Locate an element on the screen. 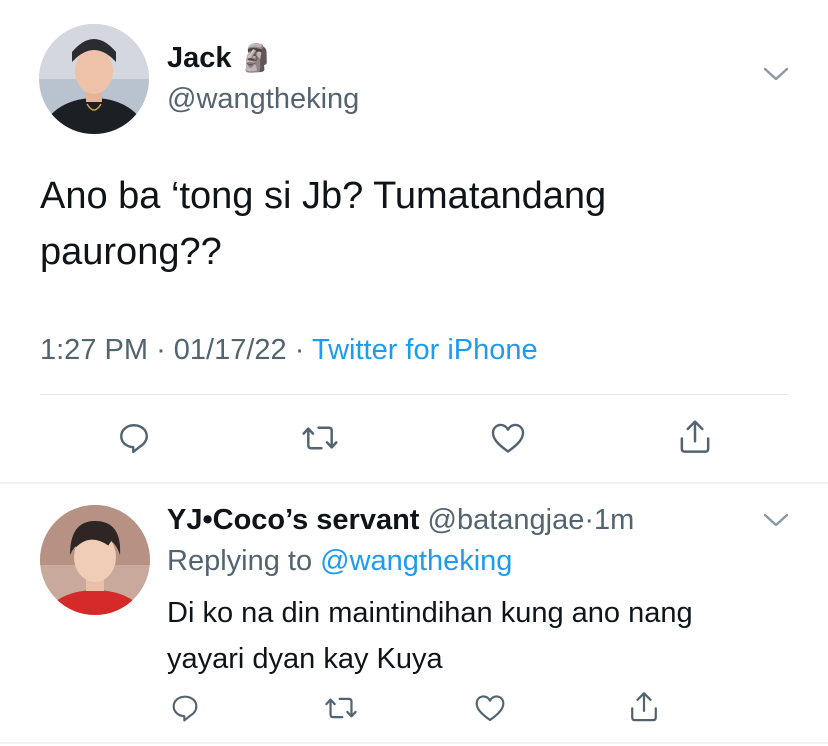 This screenshot has width=828, height=746. reply-share-button is located at coordinates (644, 707).